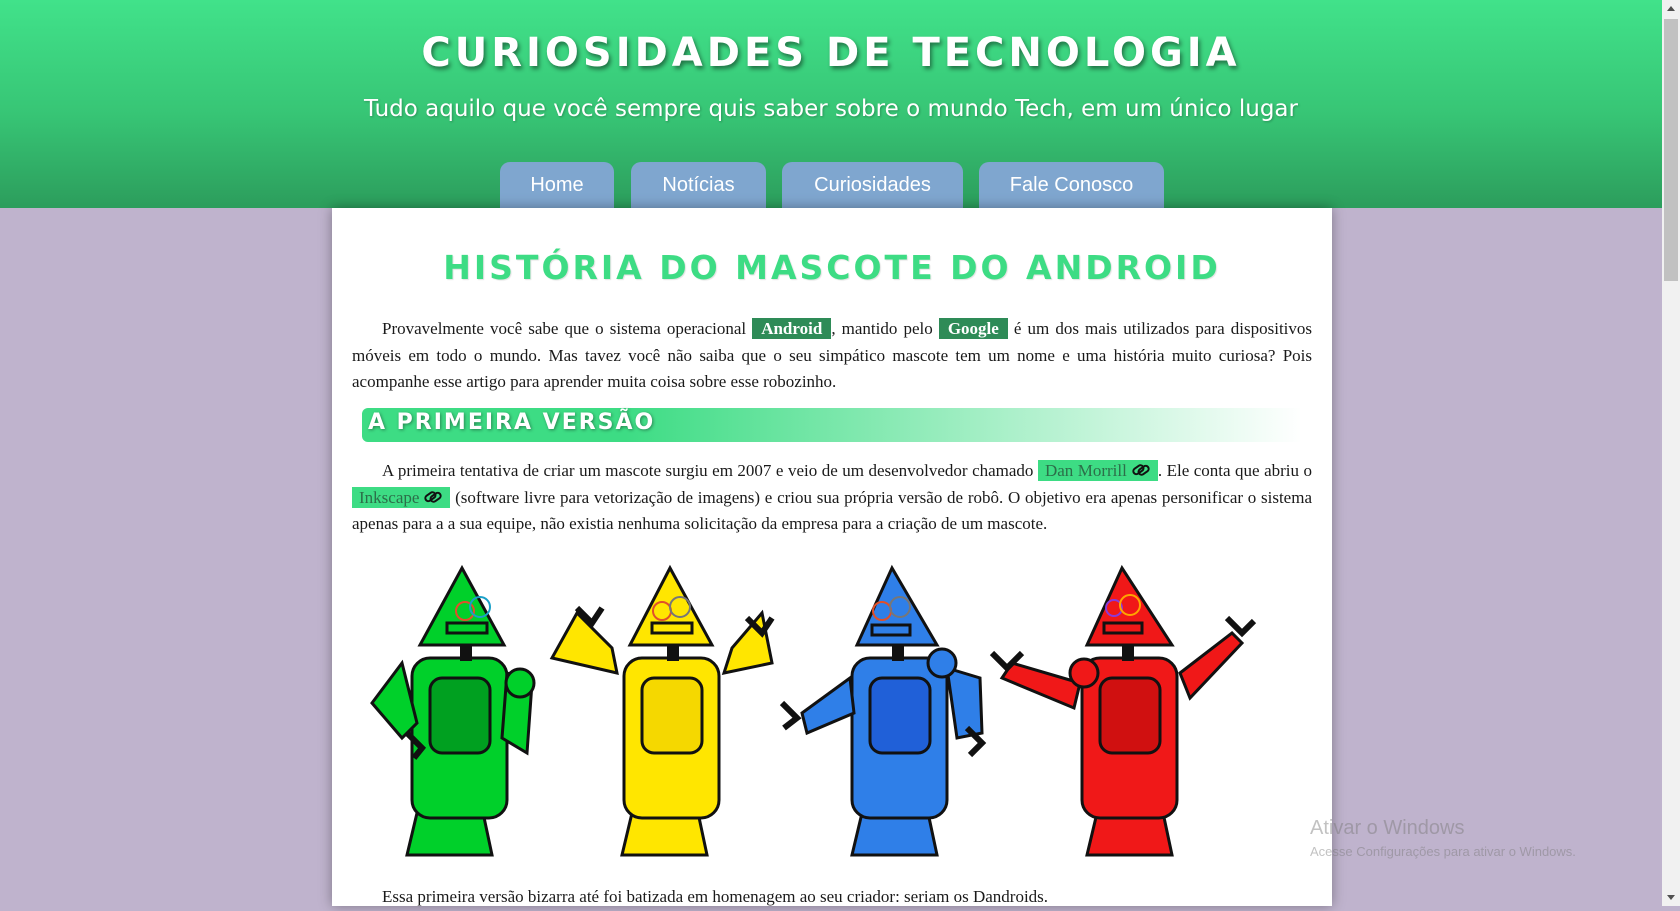  What do you see at coordinates (885, 328) in the screenshot?
I see `intro-text-2: , mantido pelo` at bounding box center [885, 328].